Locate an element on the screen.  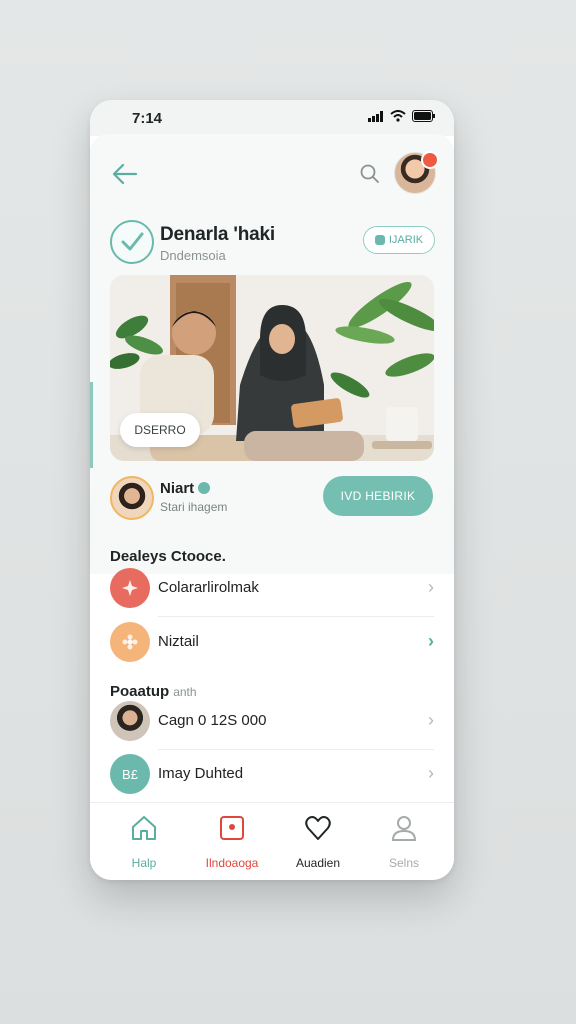
verified-icon is located at coordinates (204, 488).